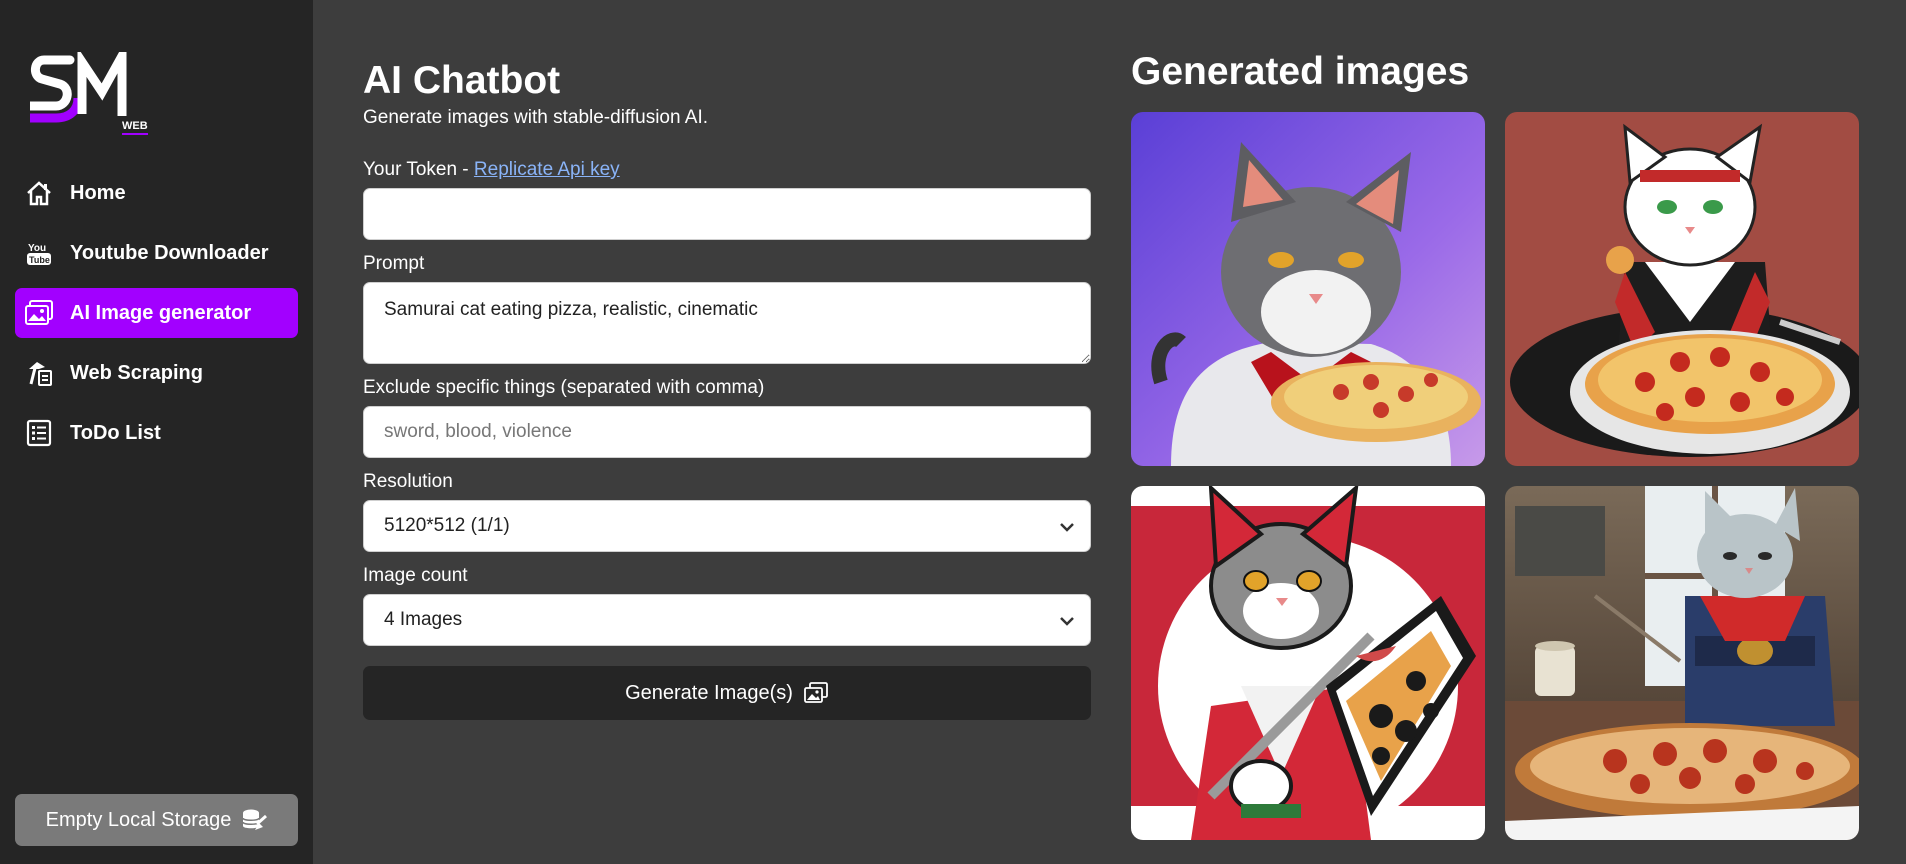 This screenshot has height=864, width=1906. I want to click on svg-text: You, so click(37, 248).